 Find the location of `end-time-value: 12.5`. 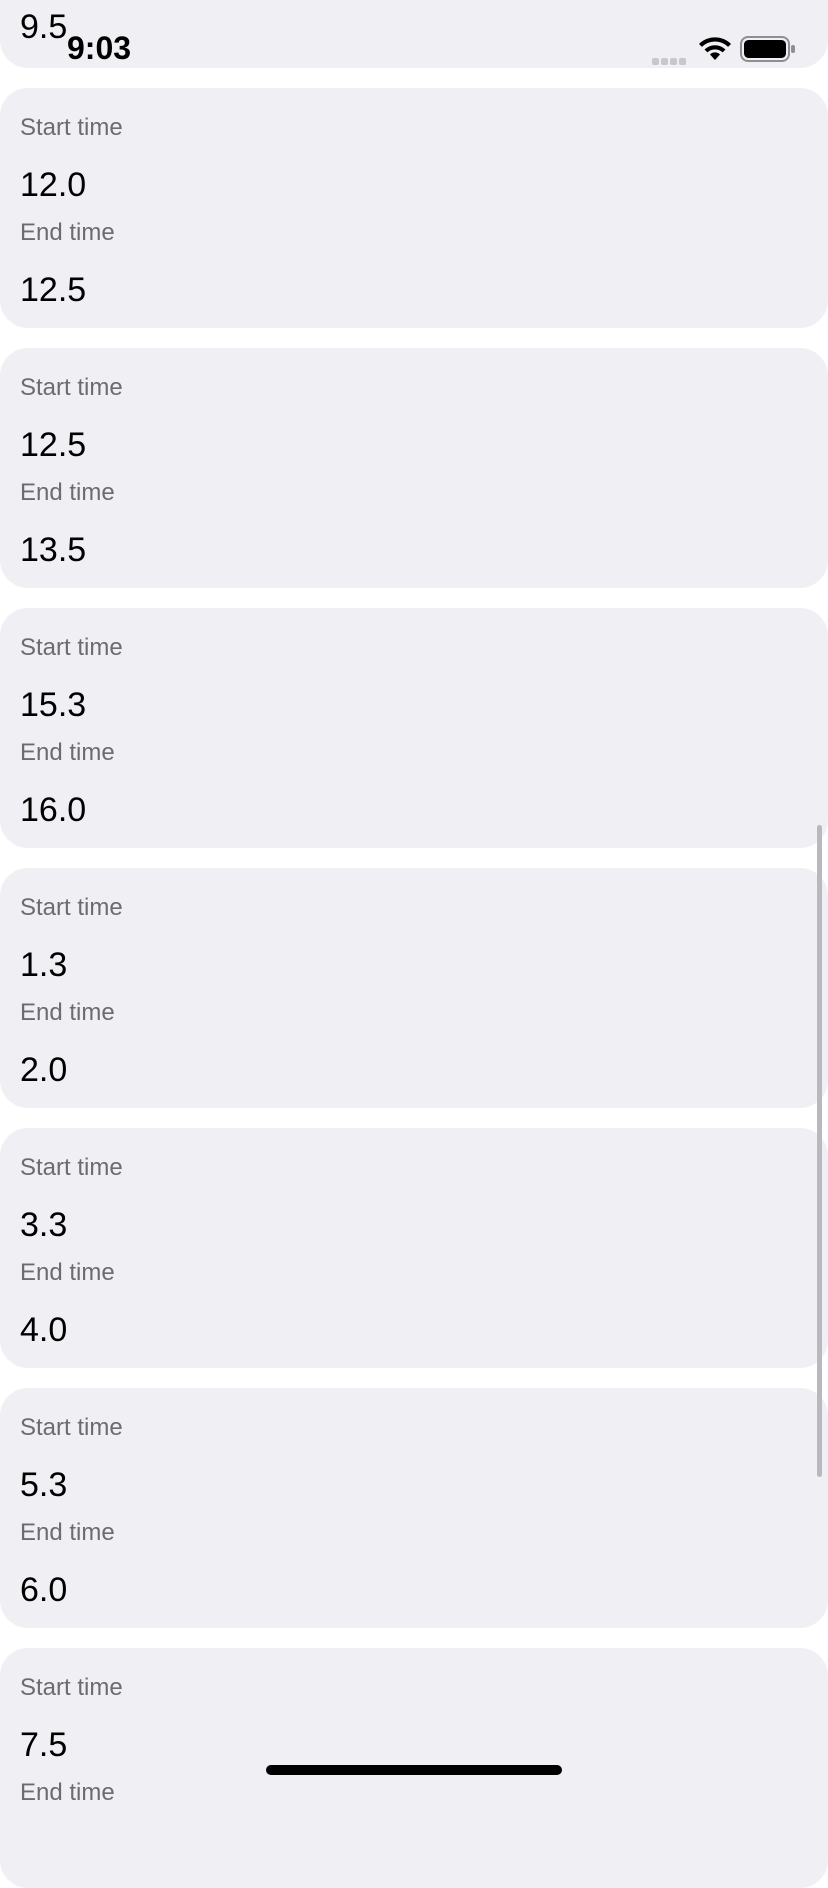

end-time-value: 12.5 is located at coordinates (53, 290).